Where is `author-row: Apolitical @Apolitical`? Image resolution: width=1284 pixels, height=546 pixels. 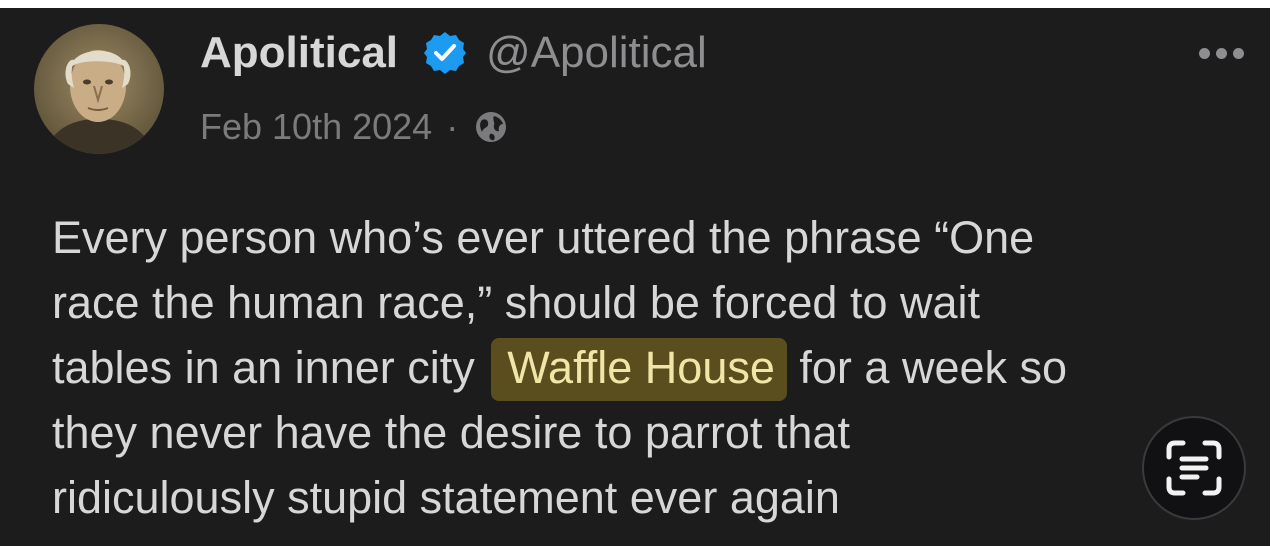
author-row: Apolitical @Apolitical is located at coordinates (453, 53).